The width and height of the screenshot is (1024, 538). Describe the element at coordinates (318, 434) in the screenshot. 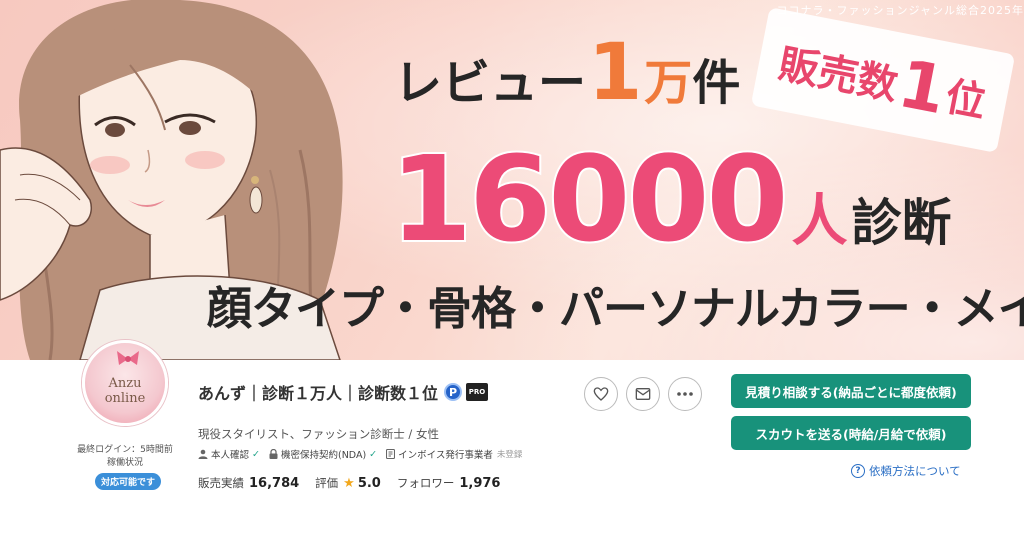

I see `job-title: 現役スタイリスト、ファッション診断士 / 女性` at that location.